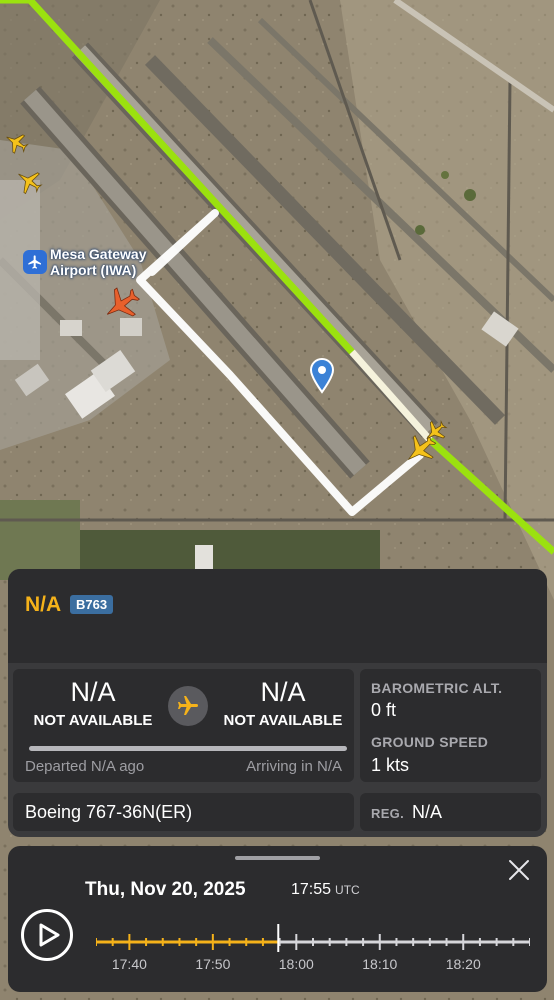  What do you see at coordinates (277, 616) in the screenshot?
I see `flight-header: N/A B763` at bounding box center [277, 616].